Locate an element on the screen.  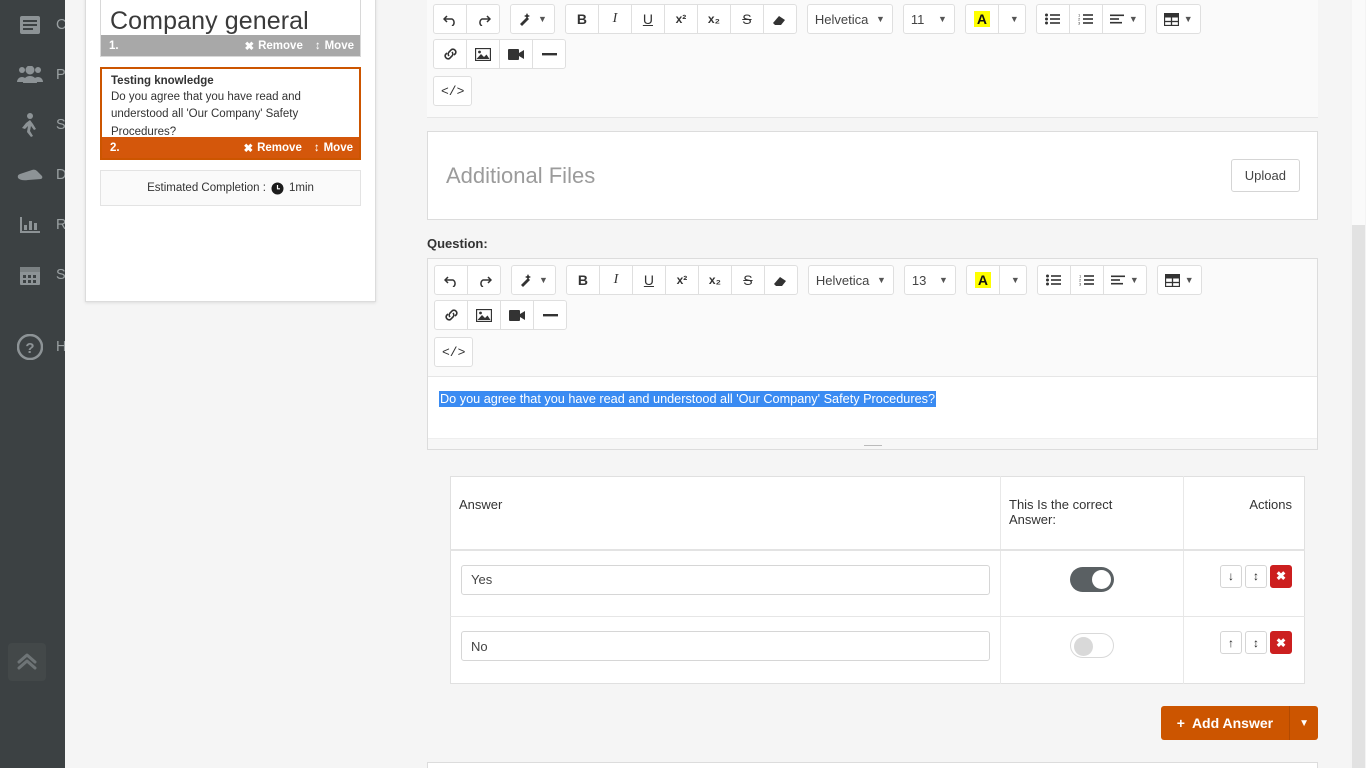
scroll-to-top-button is located at coordinates (27, 662).